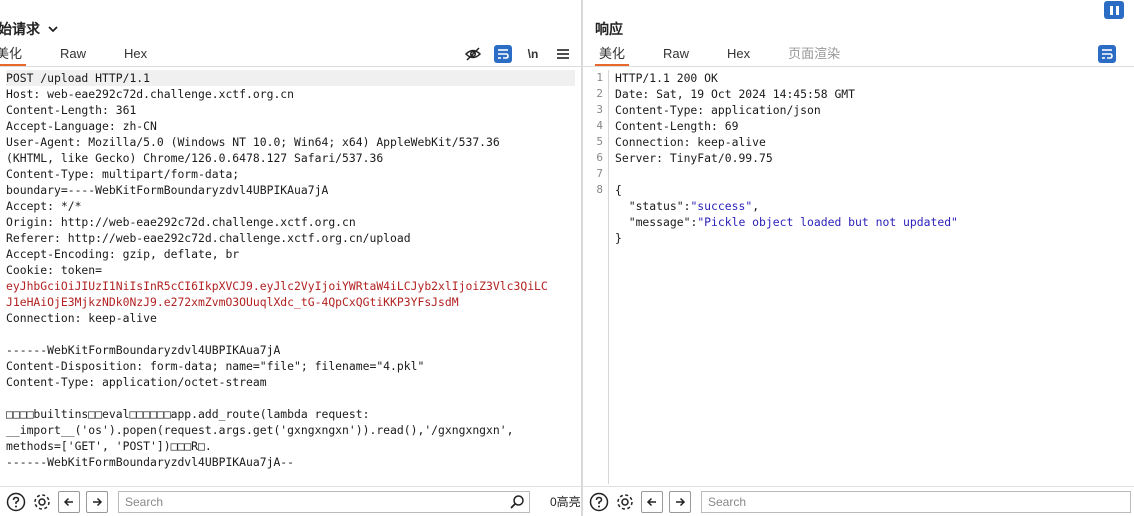  Describe the element at coordinates (143, 350) in the screenshot. I see `request-line: ------WebKitFormBoundaryzdvl4UBPIKAua7jA` at that location.